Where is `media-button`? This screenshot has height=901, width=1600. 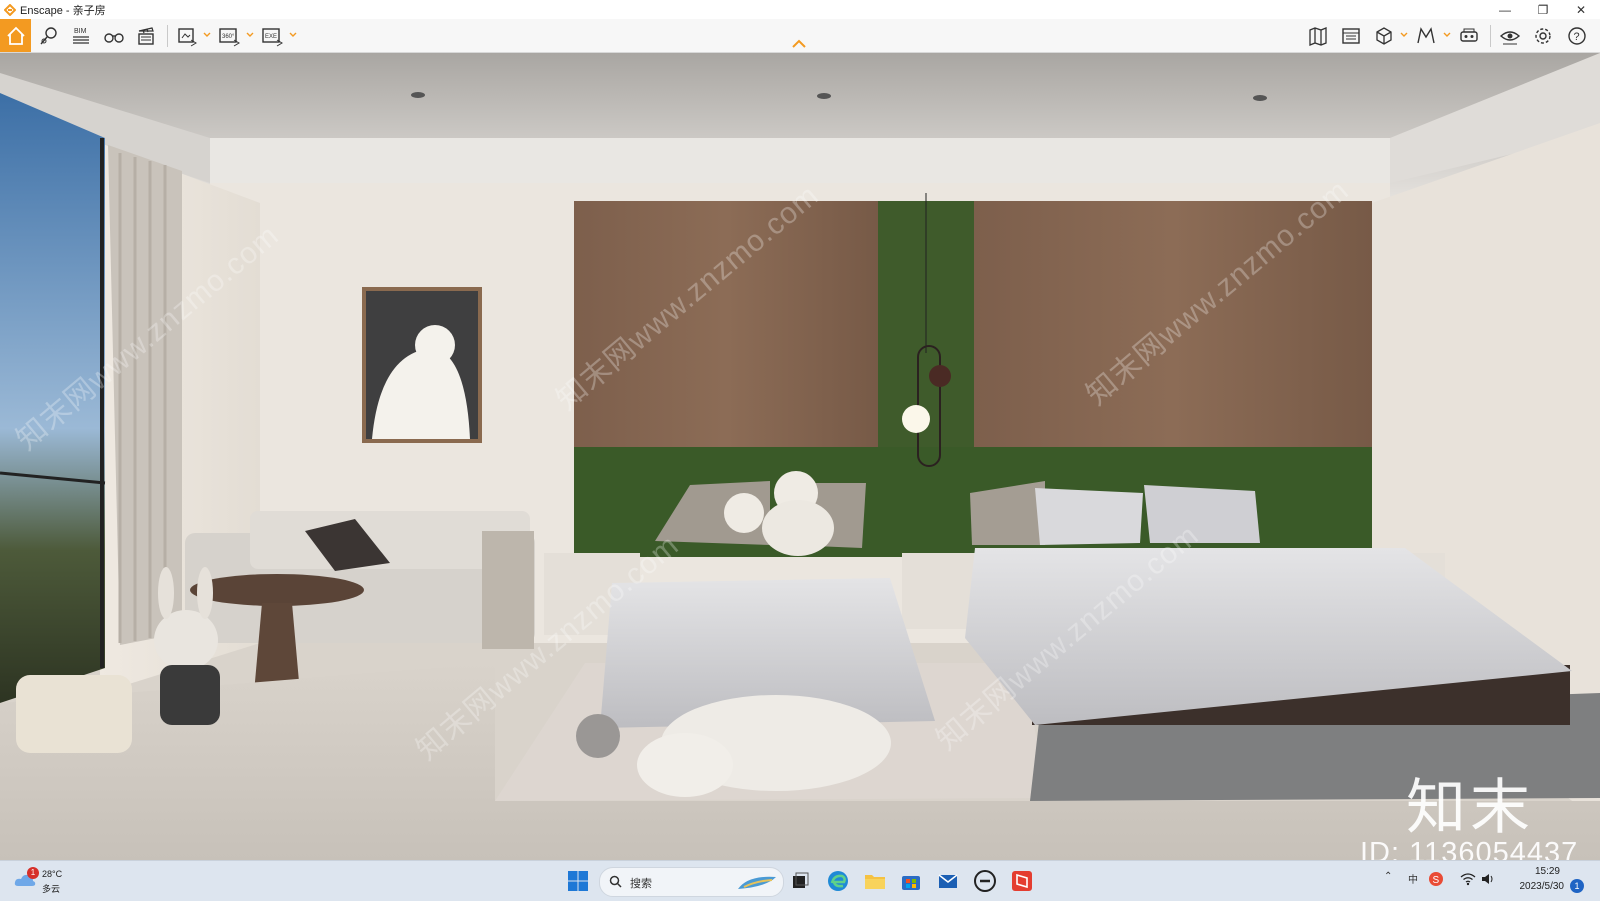
media-button is located at coordinates (1351, 35).